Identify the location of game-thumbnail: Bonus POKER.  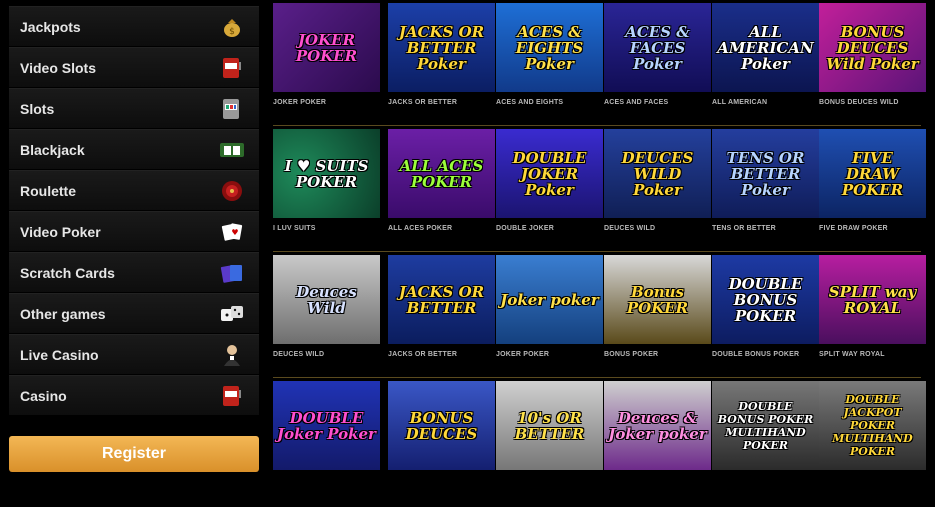
(657, 299).